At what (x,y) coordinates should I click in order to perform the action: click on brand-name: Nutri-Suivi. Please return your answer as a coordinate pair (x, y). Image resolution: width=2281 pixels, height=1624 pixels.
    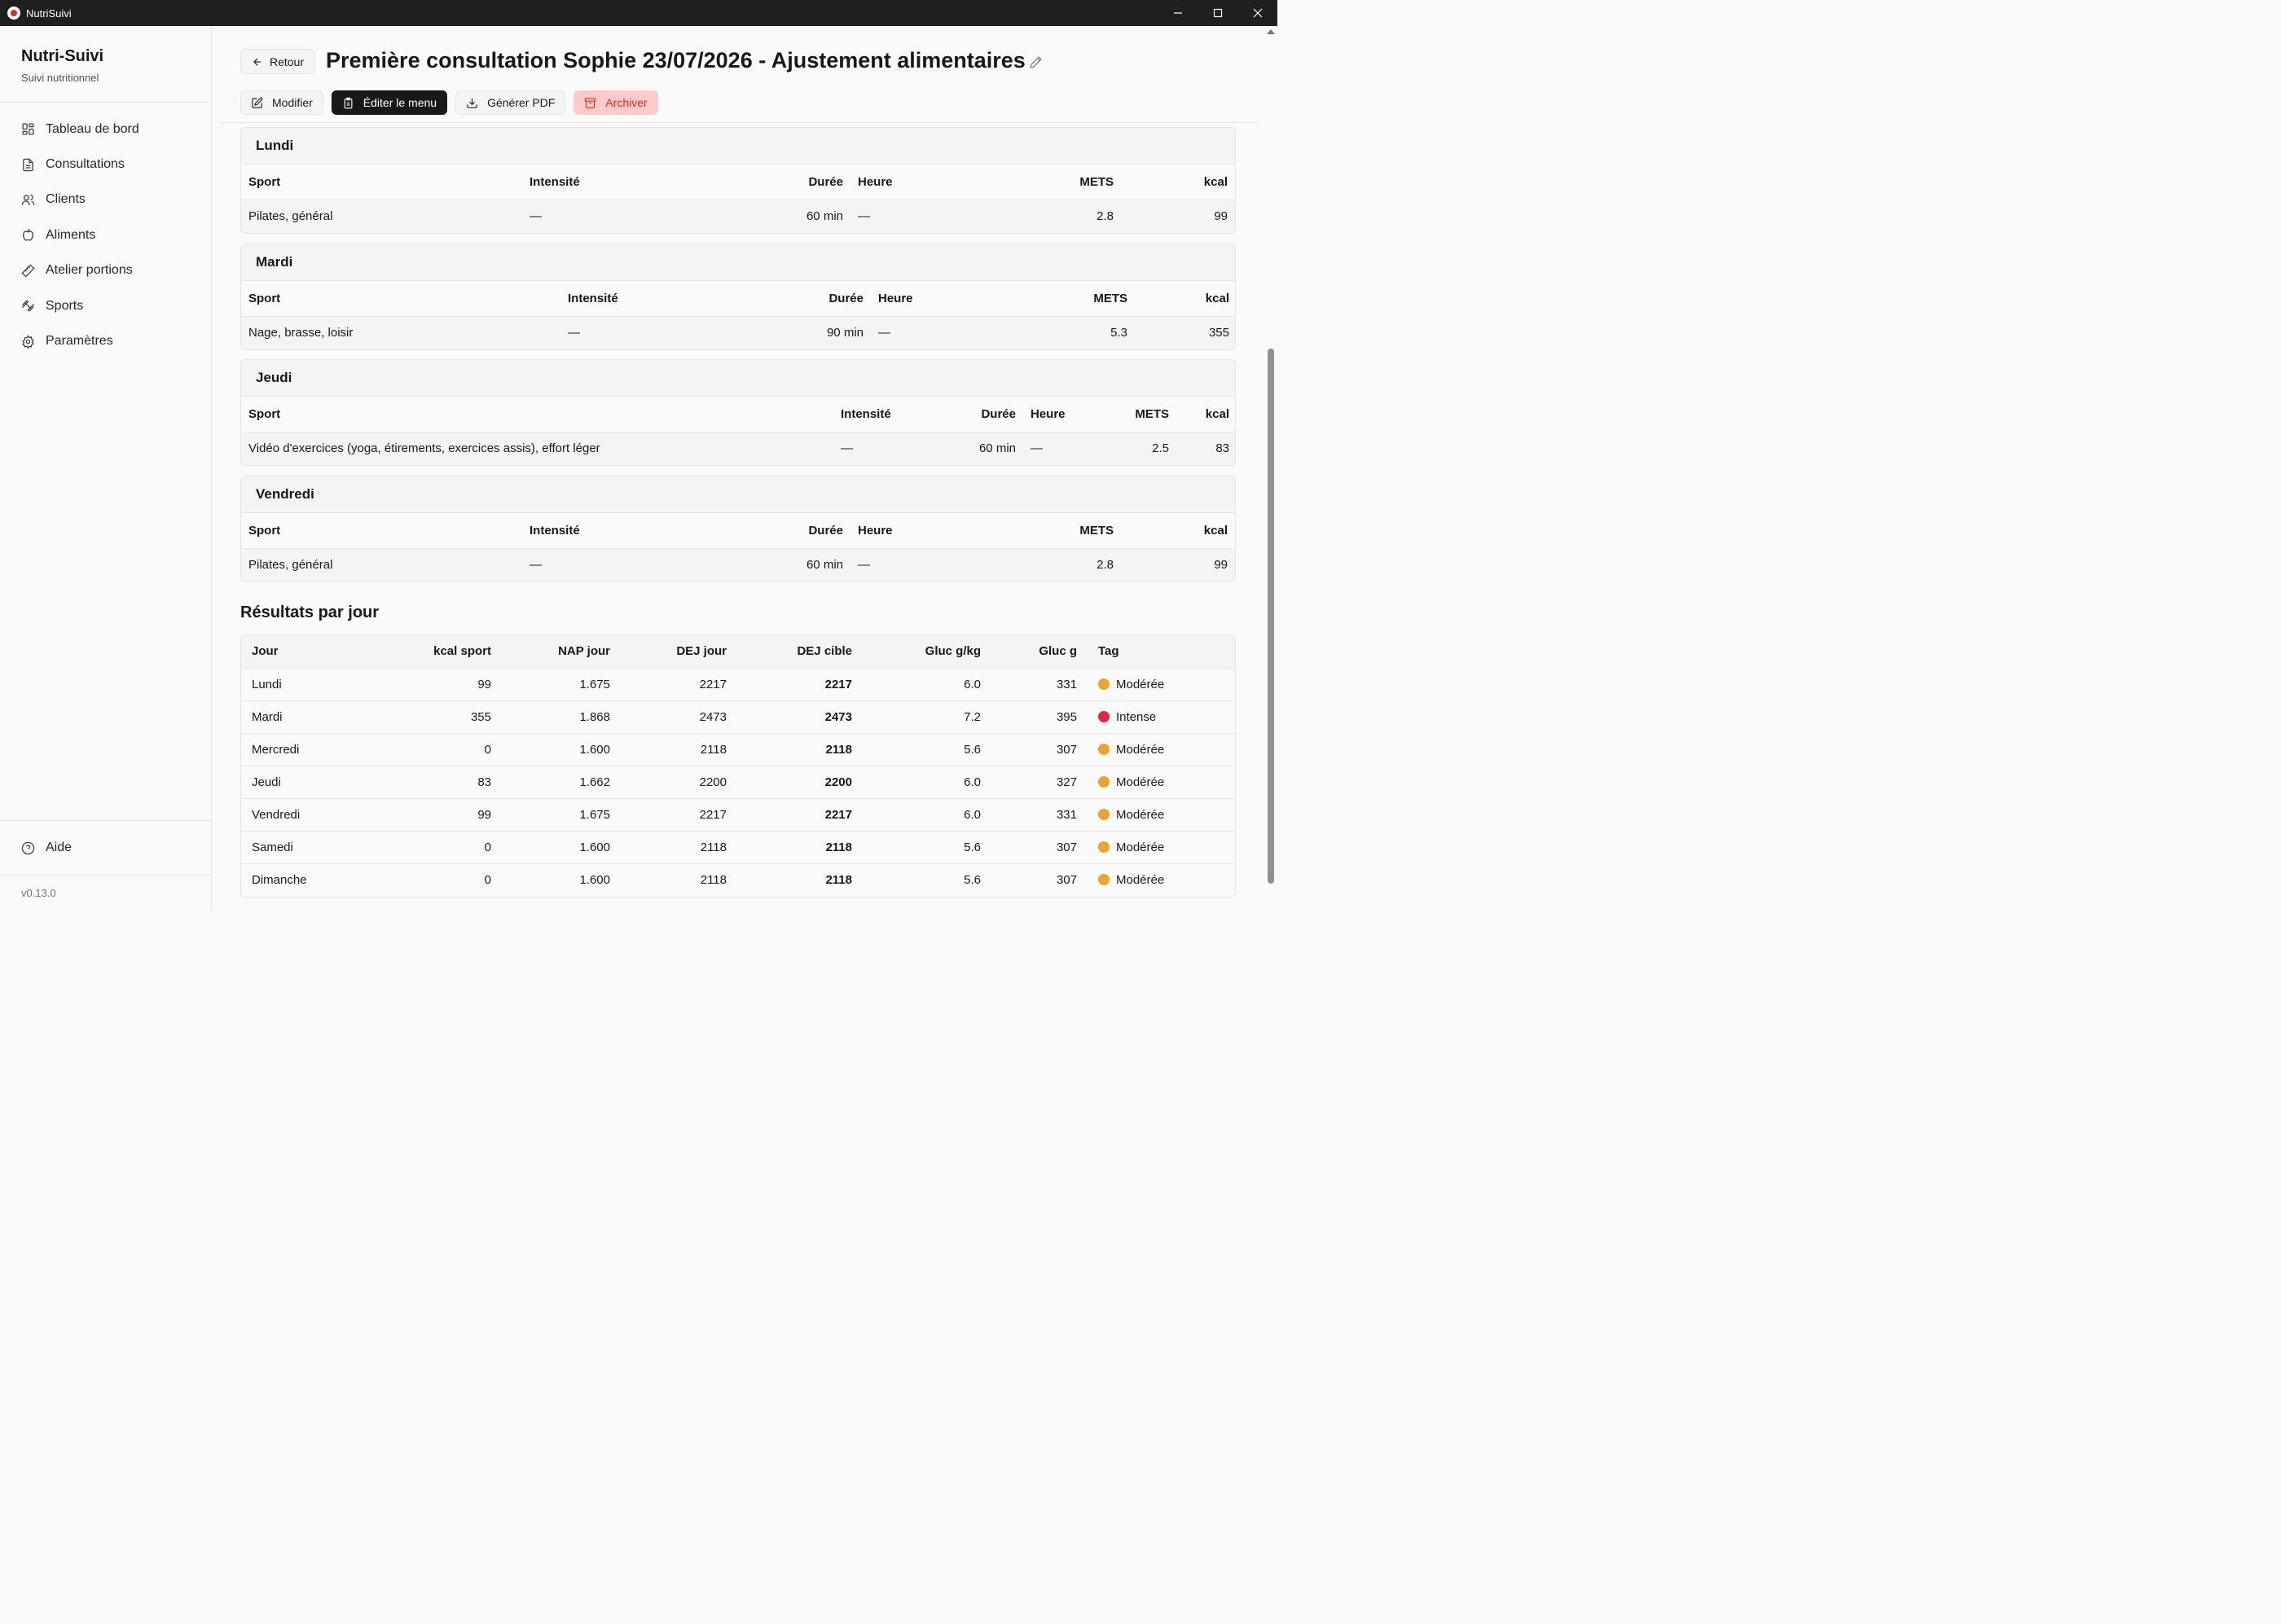
    Looking at the image, I should click on (62, 56).